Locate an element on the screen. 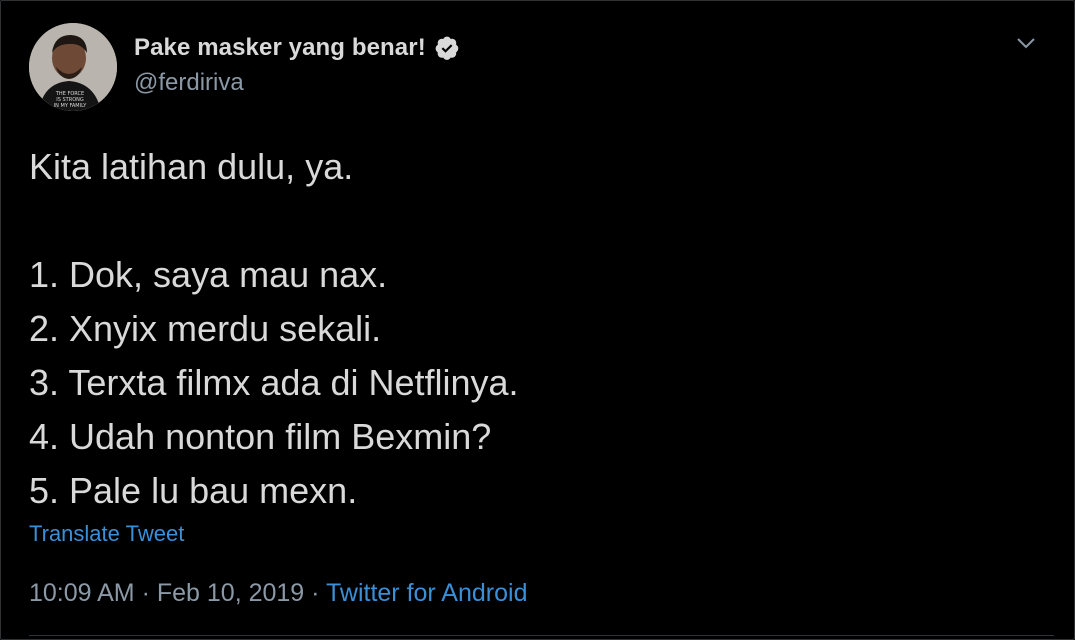 Image resolution: width=1075 pixels, height=640 pixels. profile-photo-icon: THE FORCE IS STRONG IN MY FAMILY is located at coordinates (73, 67).